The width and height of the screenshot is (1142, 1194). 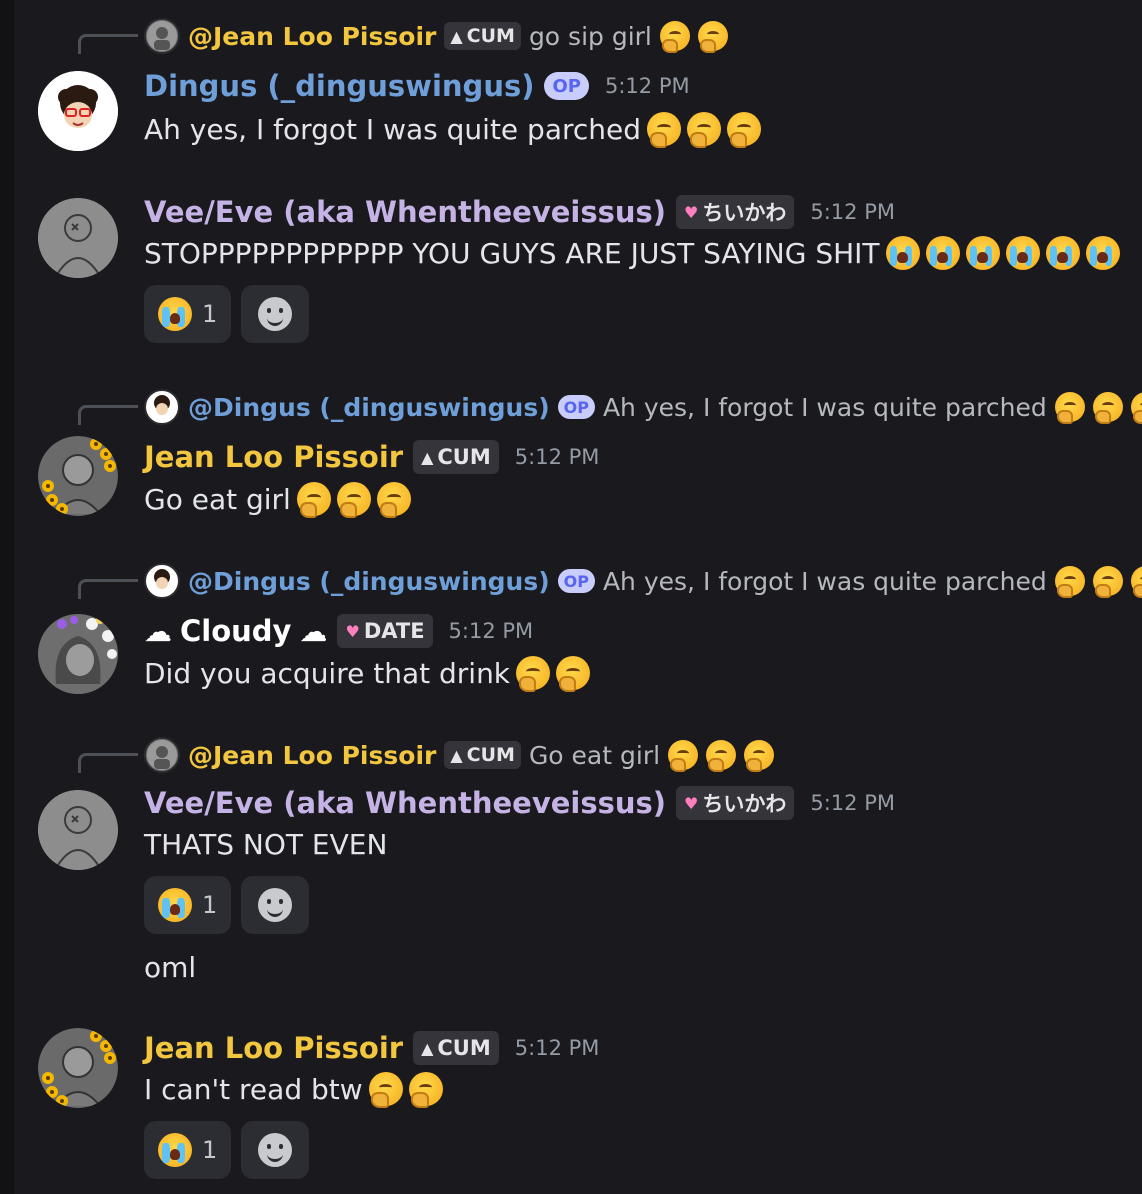 What do you see at coordinates (7, 597) in the screenshot?
I see `channel-sidebar-edge` at bounding box center [7, 597].